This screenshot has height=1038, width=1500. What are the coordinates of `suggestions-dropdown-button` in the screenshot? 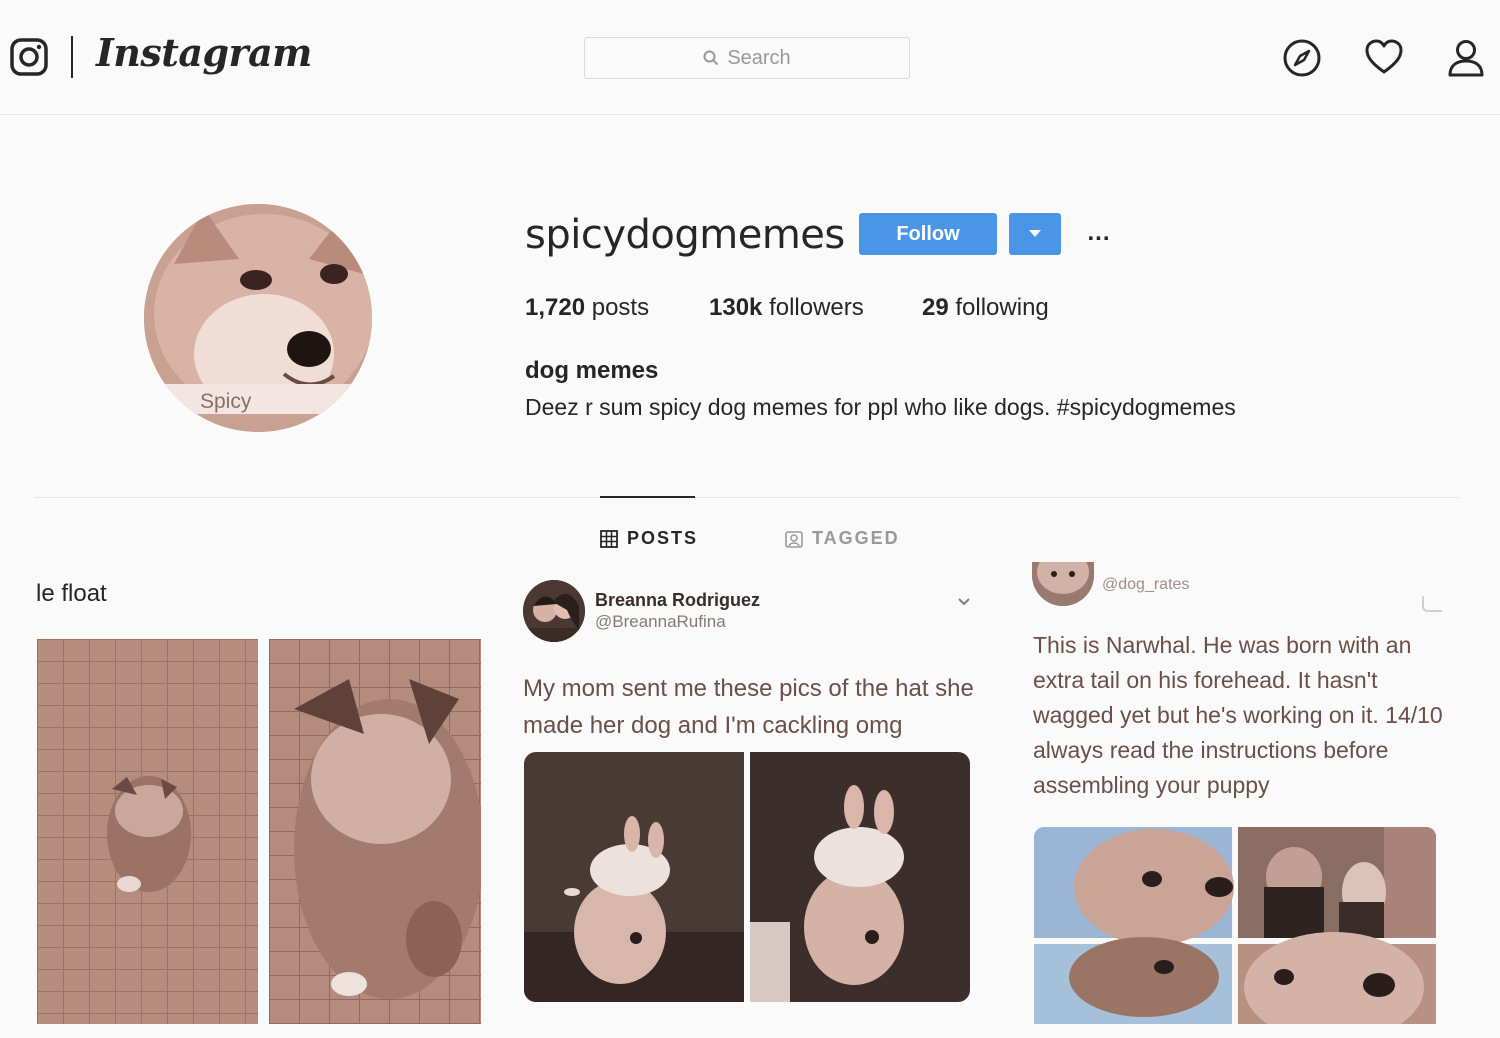 It's located at (1035, 234).